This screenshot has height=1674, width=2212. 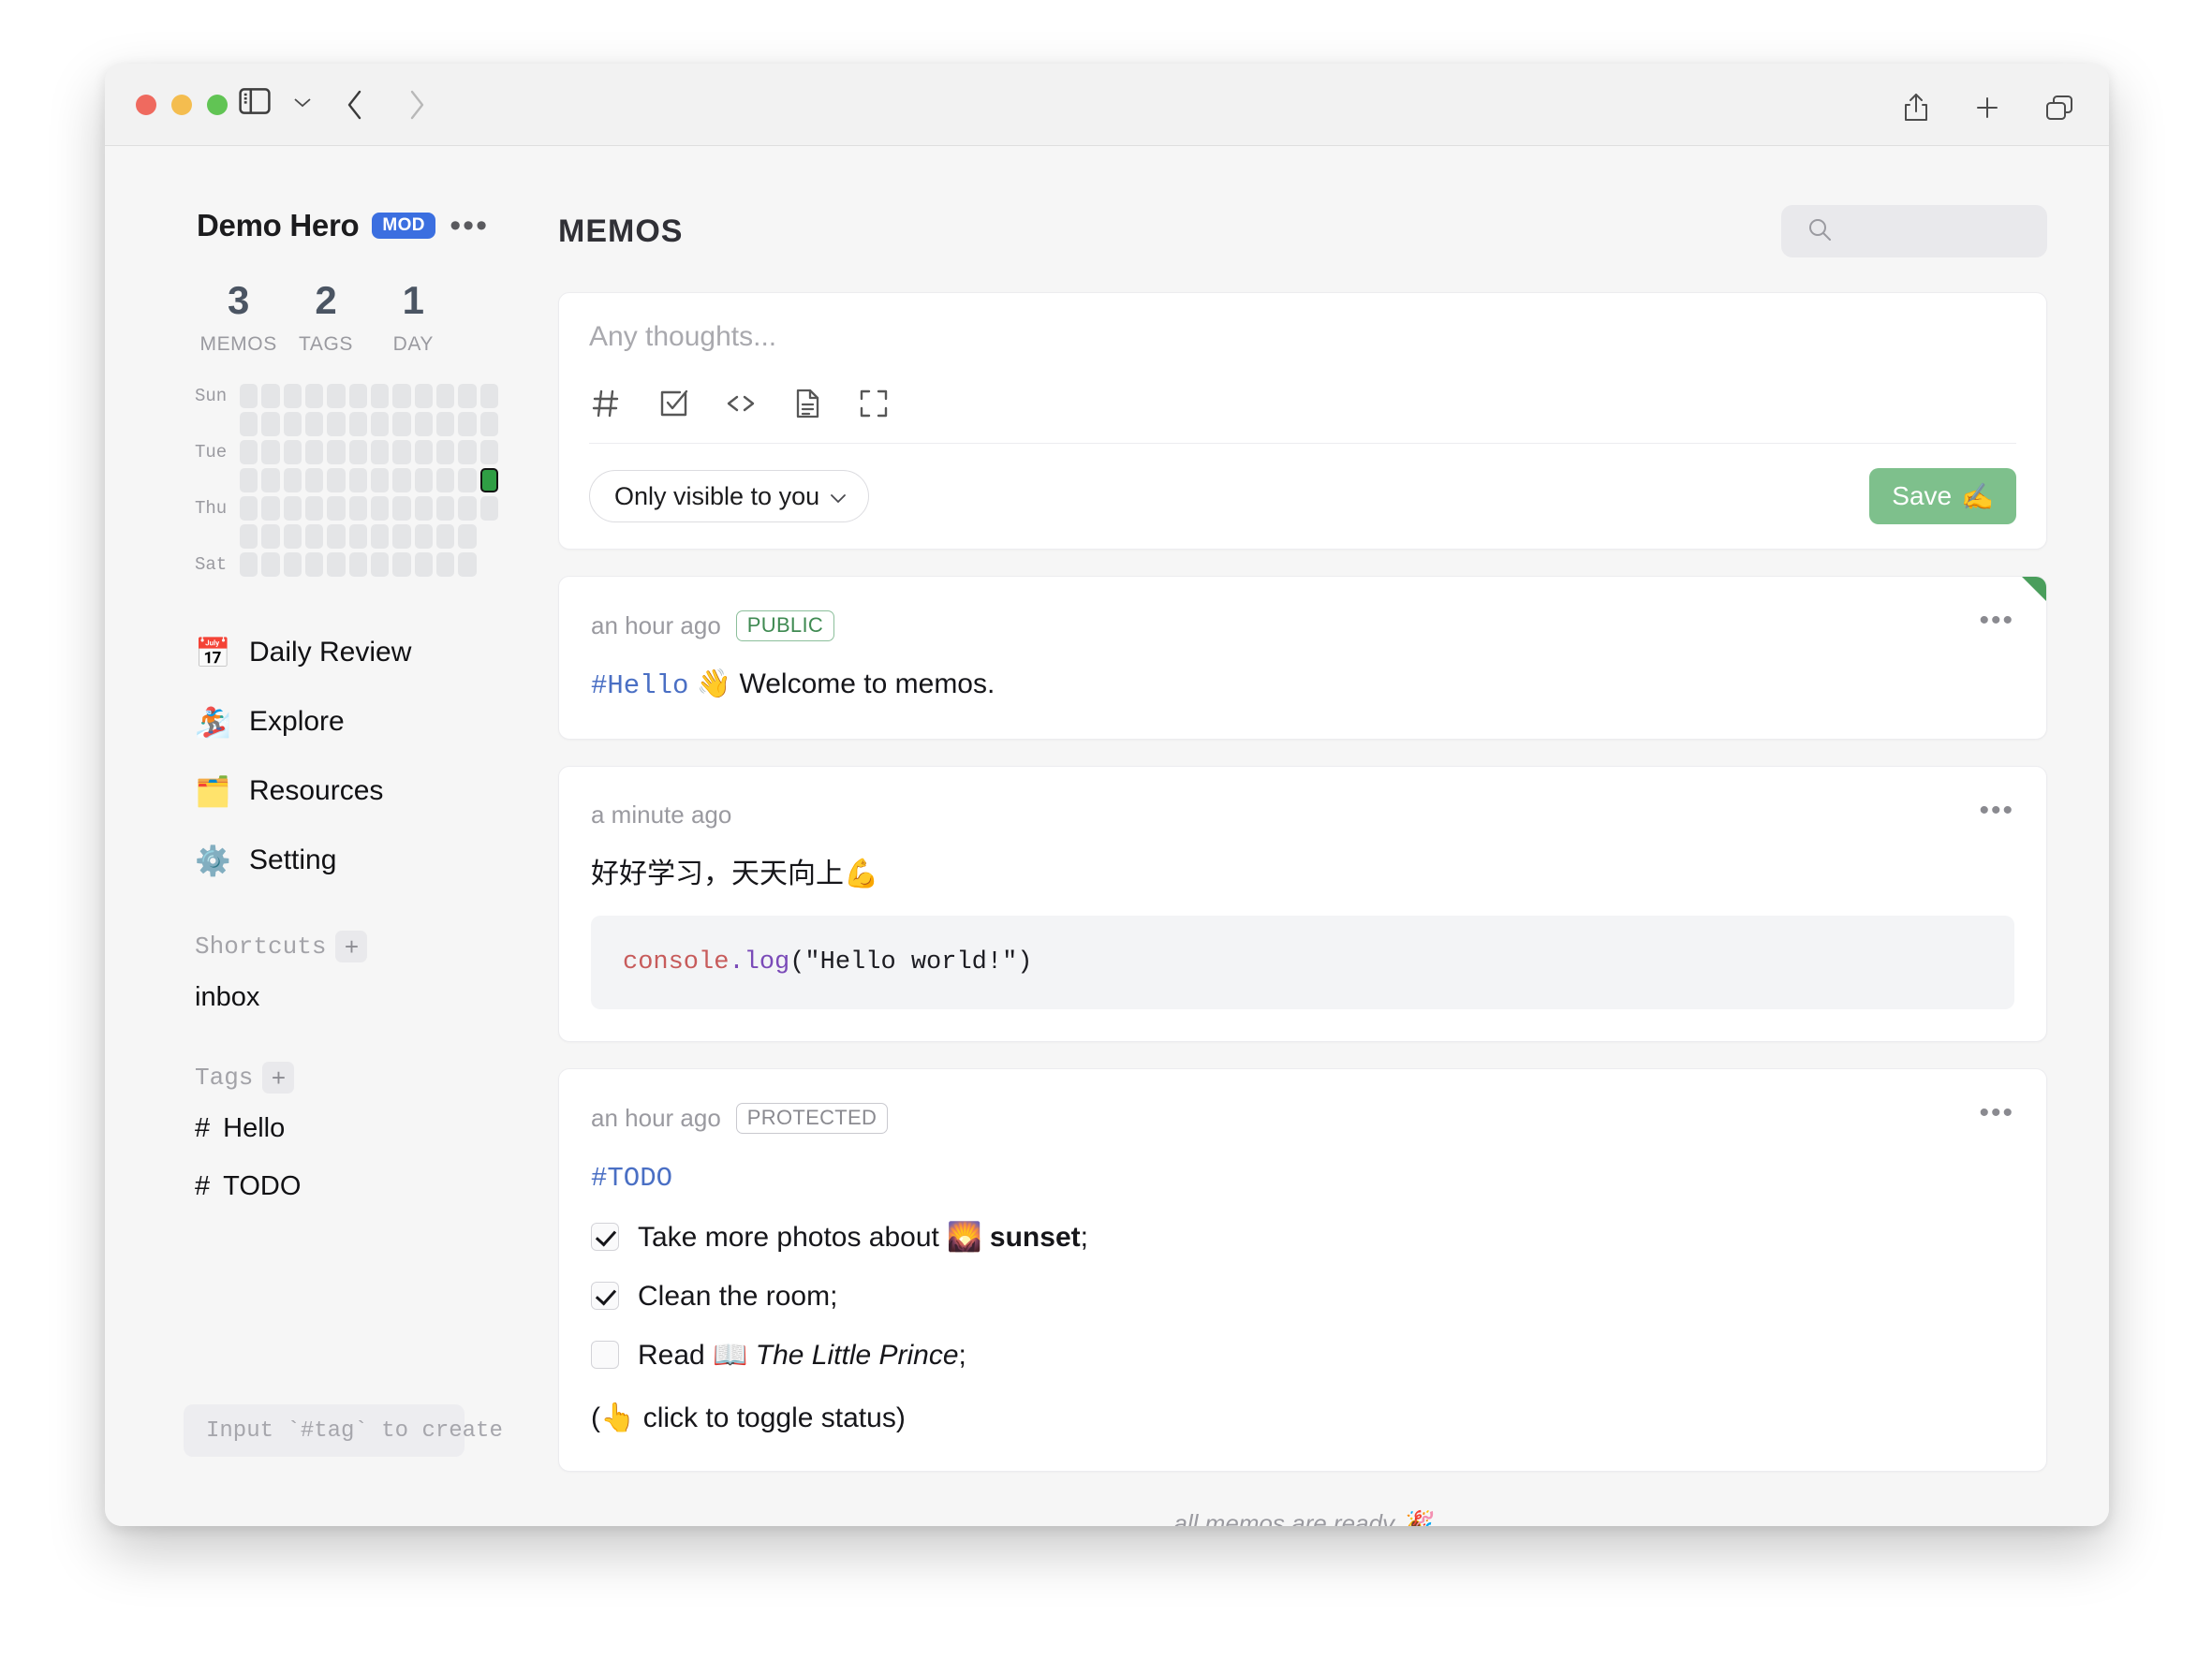 I want to click on save-button: Save ✍️, so click(x=1942, y=496).